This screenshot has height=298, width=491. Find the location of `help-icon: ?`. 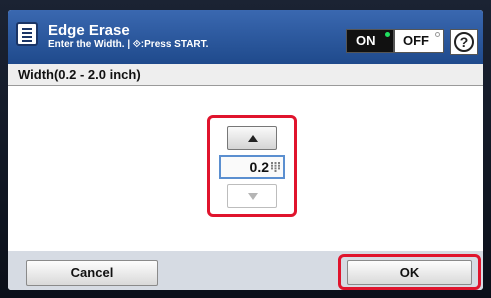

help-icon: ? is located at coordinates (464, 42).